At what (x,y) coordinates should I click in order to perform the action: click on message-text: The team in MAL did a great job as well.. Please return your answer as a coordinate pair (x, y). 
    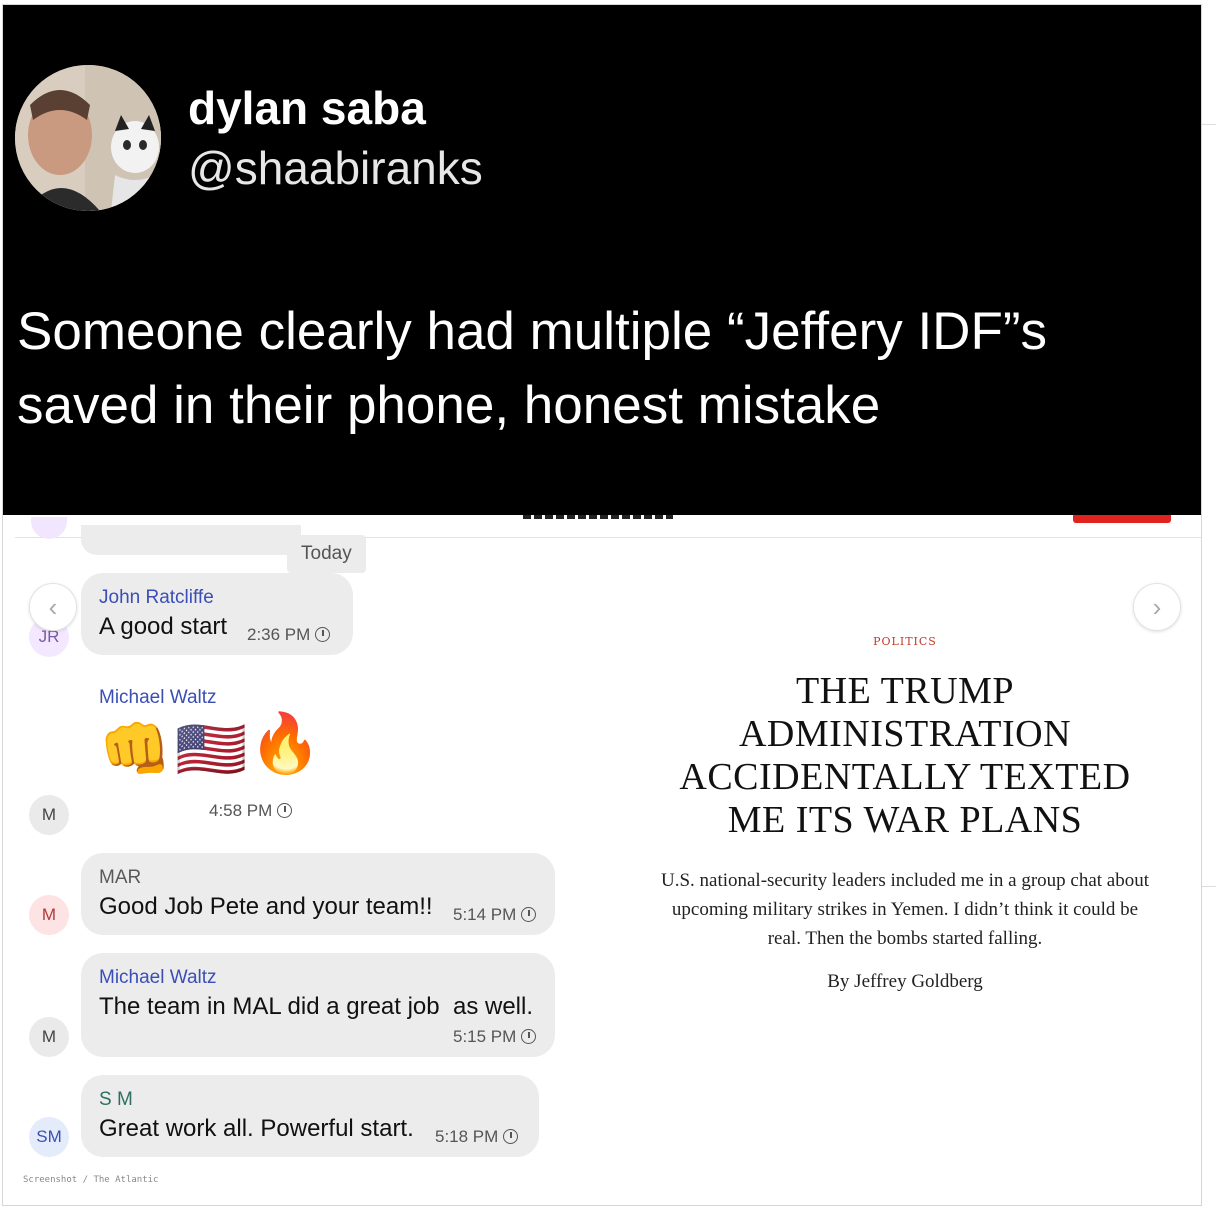
    Looking at the image, I should click on (316, 1006).